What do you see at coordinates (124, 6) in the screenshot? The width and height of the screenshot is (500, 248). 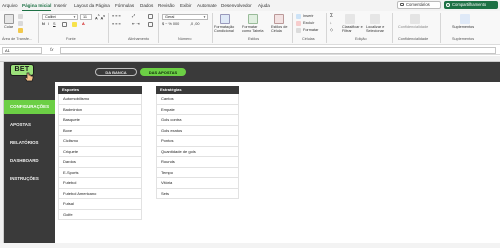 I see `tab-formulas: Fórmulas` at bounding box center [124, 6].